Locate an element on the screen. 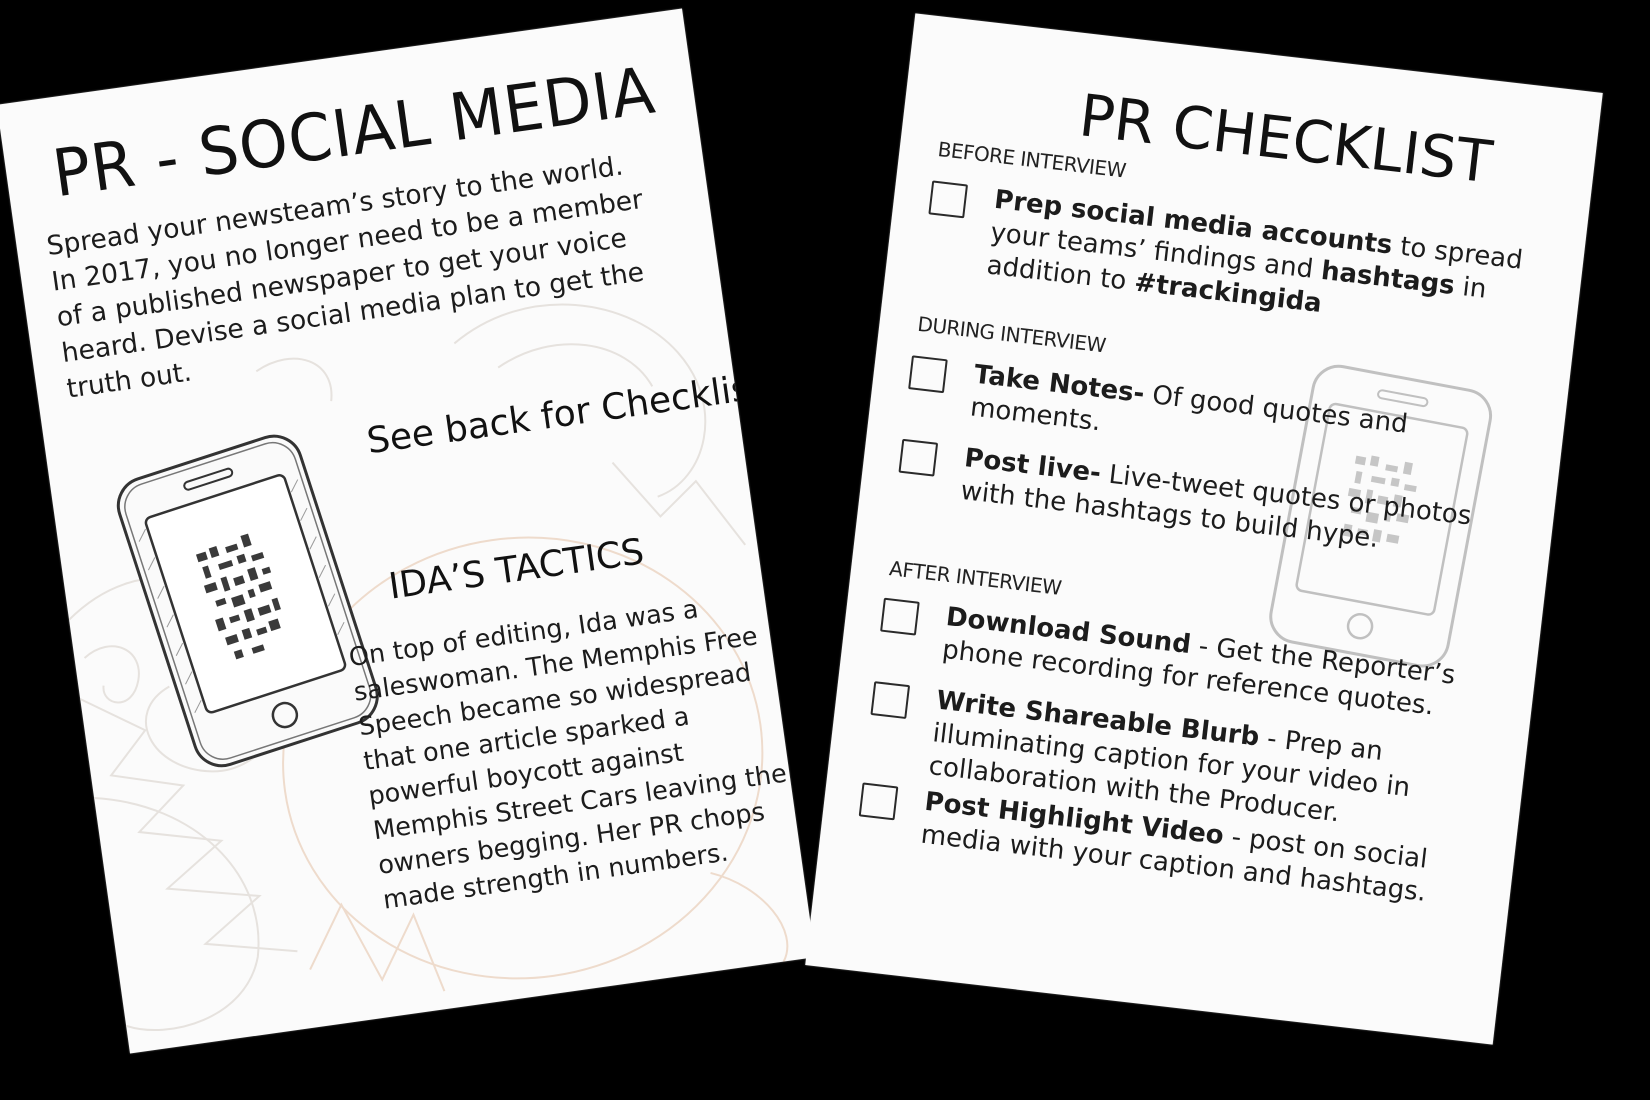  smartphone-illustration is located at coordinates (247, 601).